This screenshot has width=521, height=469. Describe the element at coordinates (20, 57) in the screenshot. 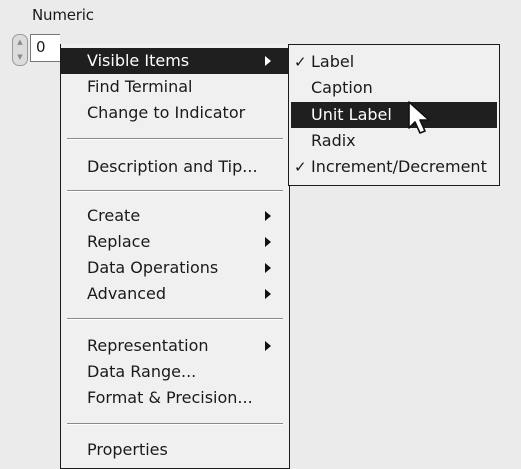

I see `spinner-down-icon: ▼` at that location.